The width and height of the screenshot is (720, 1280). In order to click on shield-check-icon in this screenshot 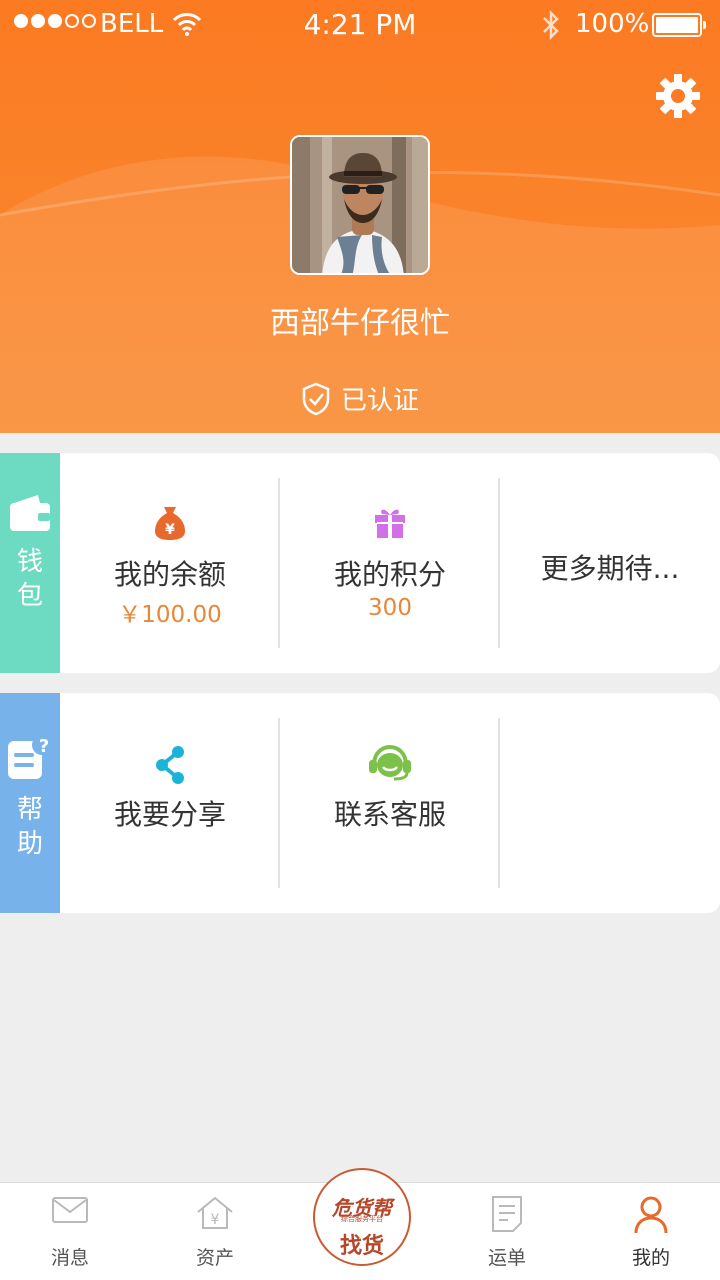, I will do `click(316, 398)`.